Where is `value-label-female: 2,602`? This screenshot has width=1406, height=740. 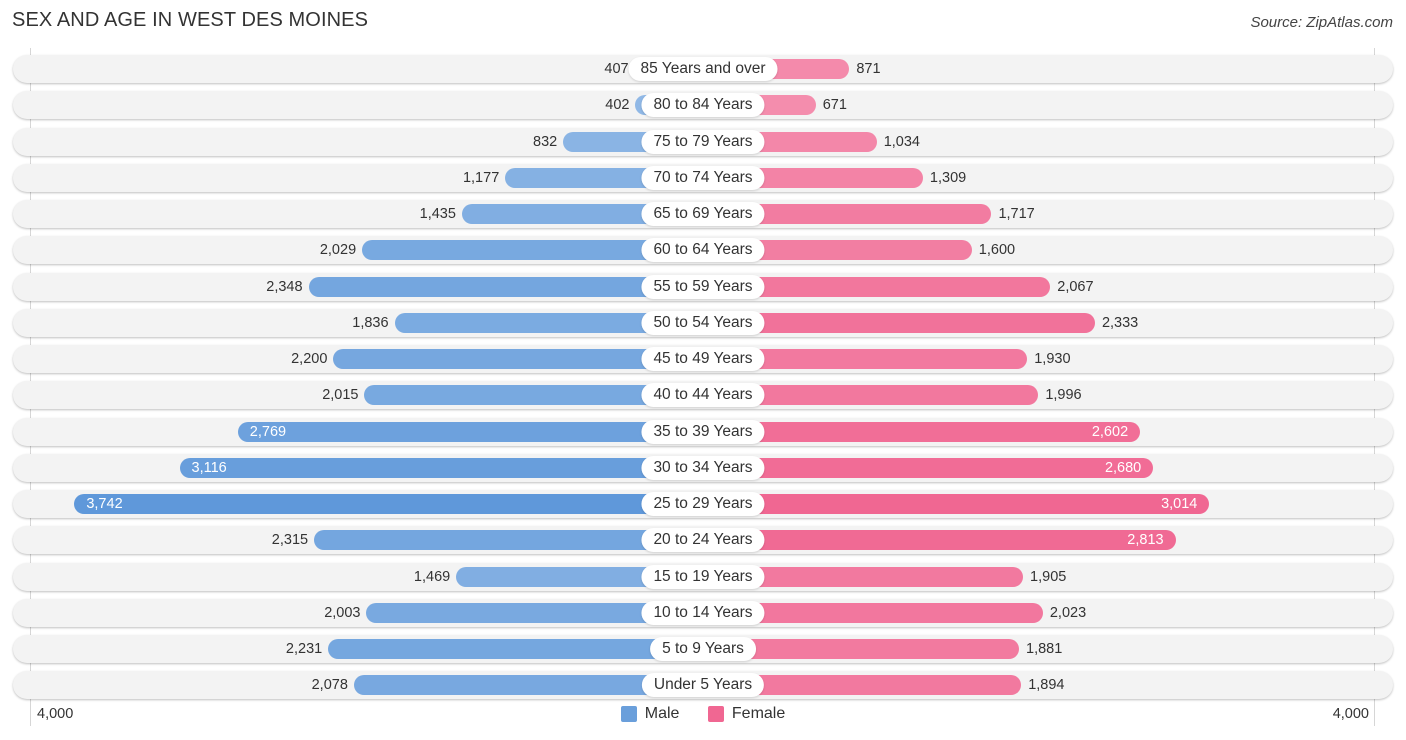 value-label-female: 2,602 is located at coordinates (1110, 431).